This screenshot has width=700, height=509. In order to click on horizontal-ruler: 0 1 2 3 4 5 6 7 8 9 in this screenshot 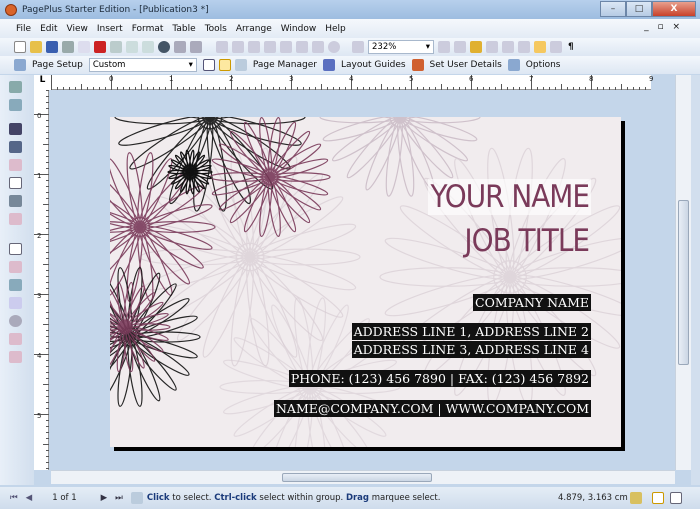, I will do `click(352, 82)`.